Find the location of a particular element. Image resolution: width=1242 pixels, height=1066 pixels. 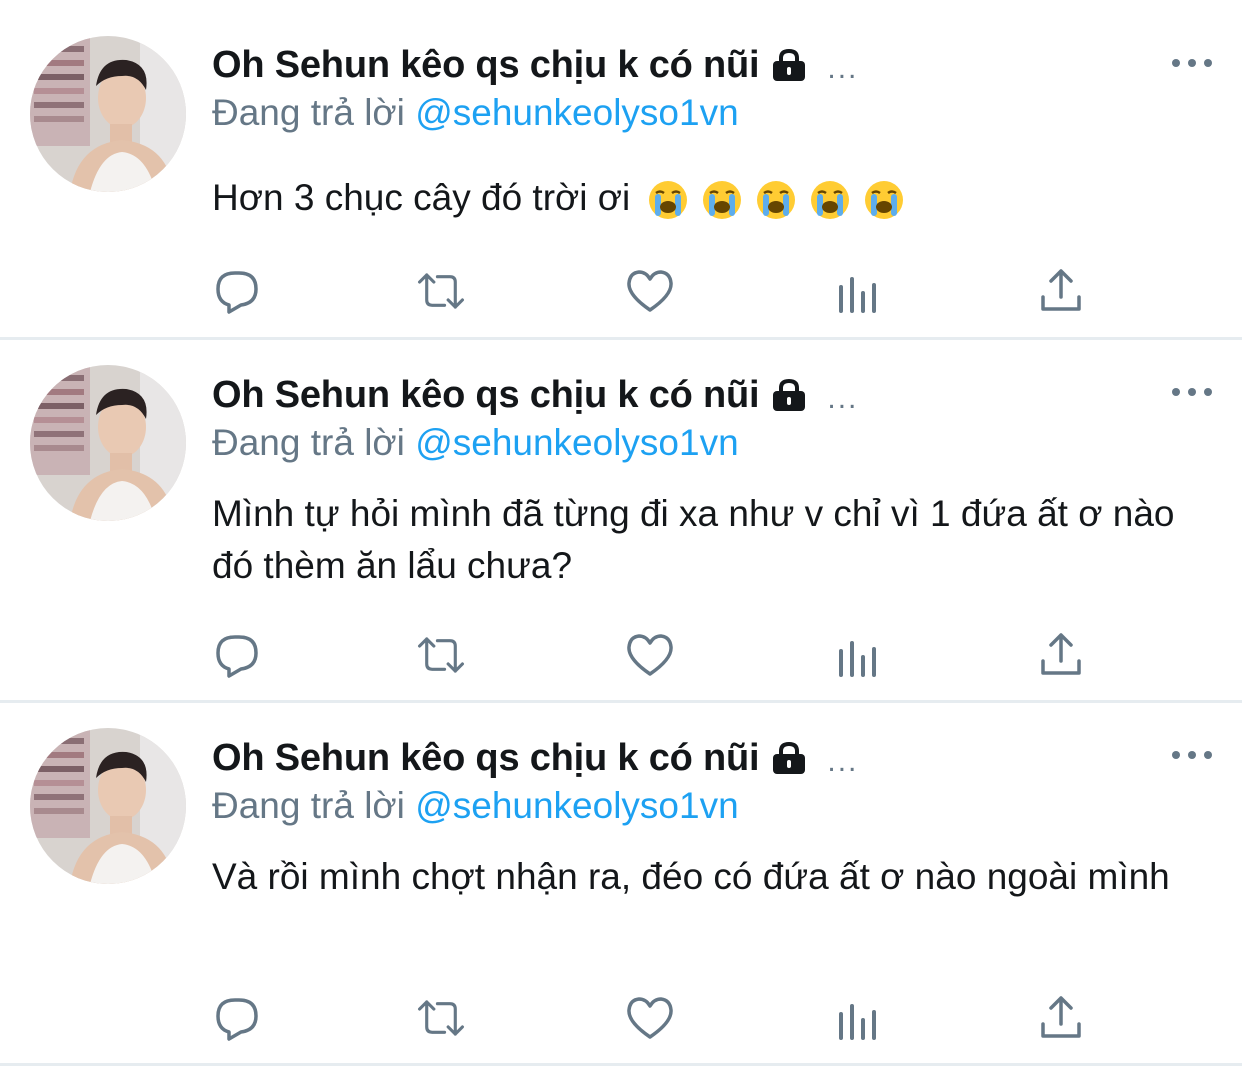

tweet-text: Hơn 3 chục cây đó trời ơi is located at coordinates (707, 198).